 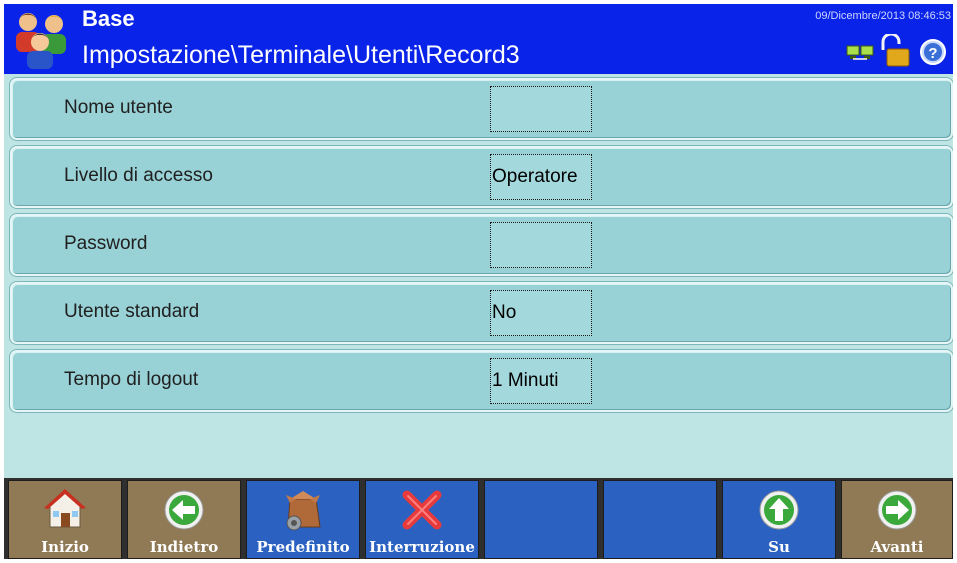 What do you see at coordinates (779, 547) in the screenshot?
I see `button-label: Su` at bounding box center [779, 547].